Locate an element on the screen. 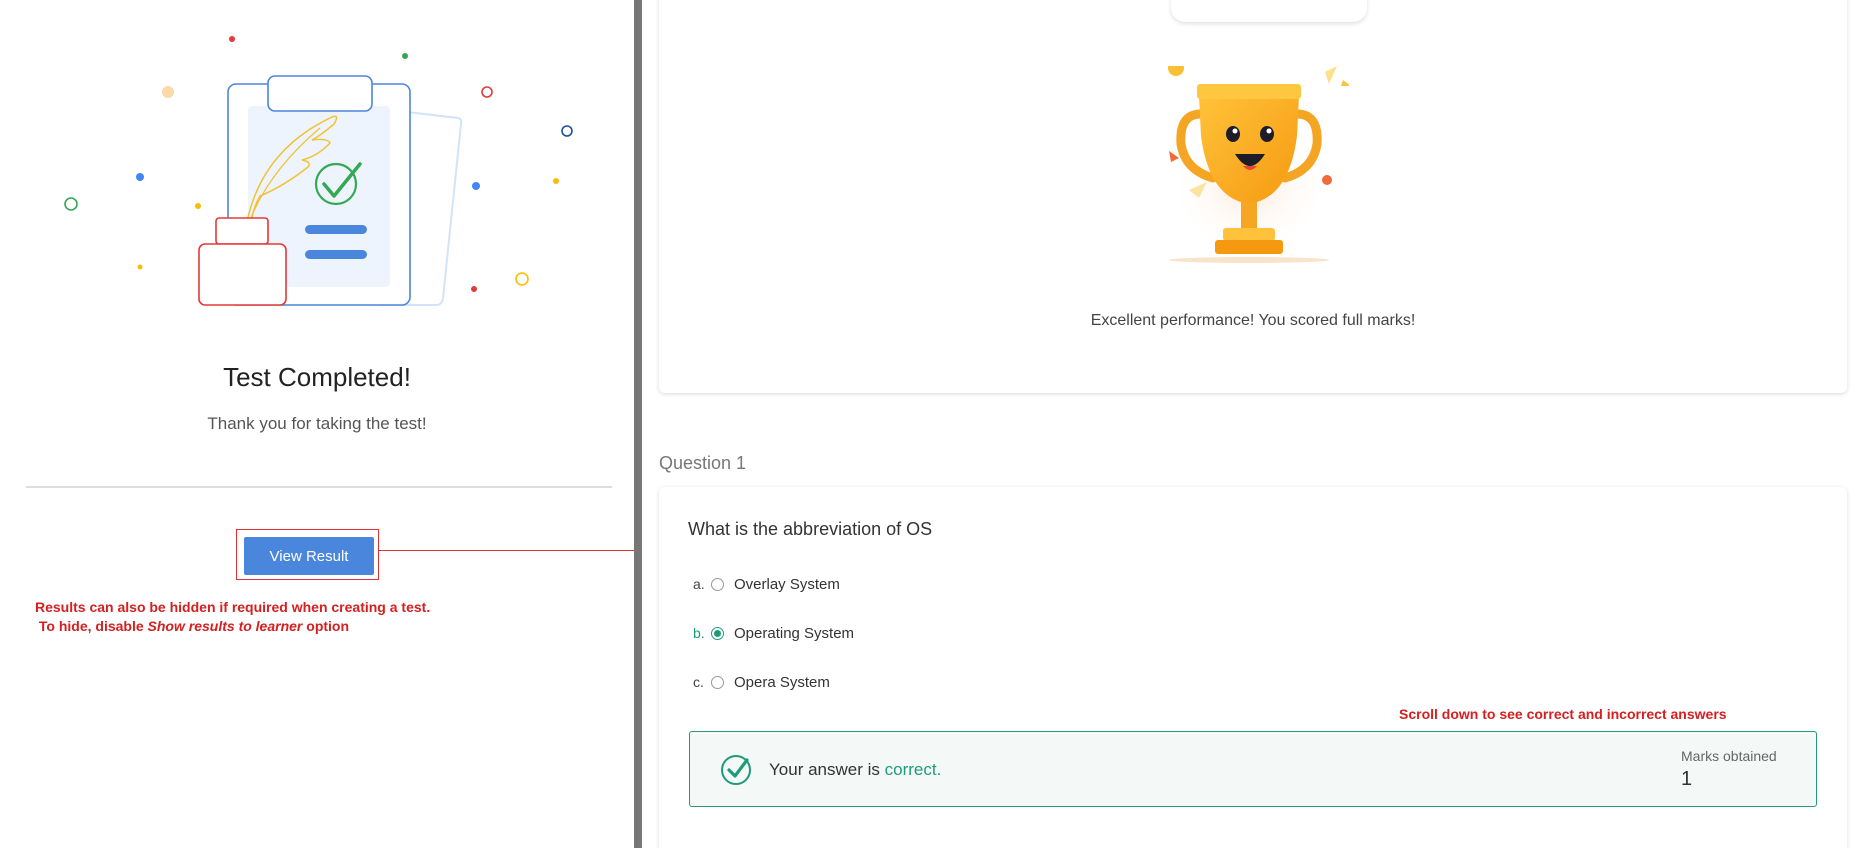  test-complete-illustration is located at coordinates (318, 171).